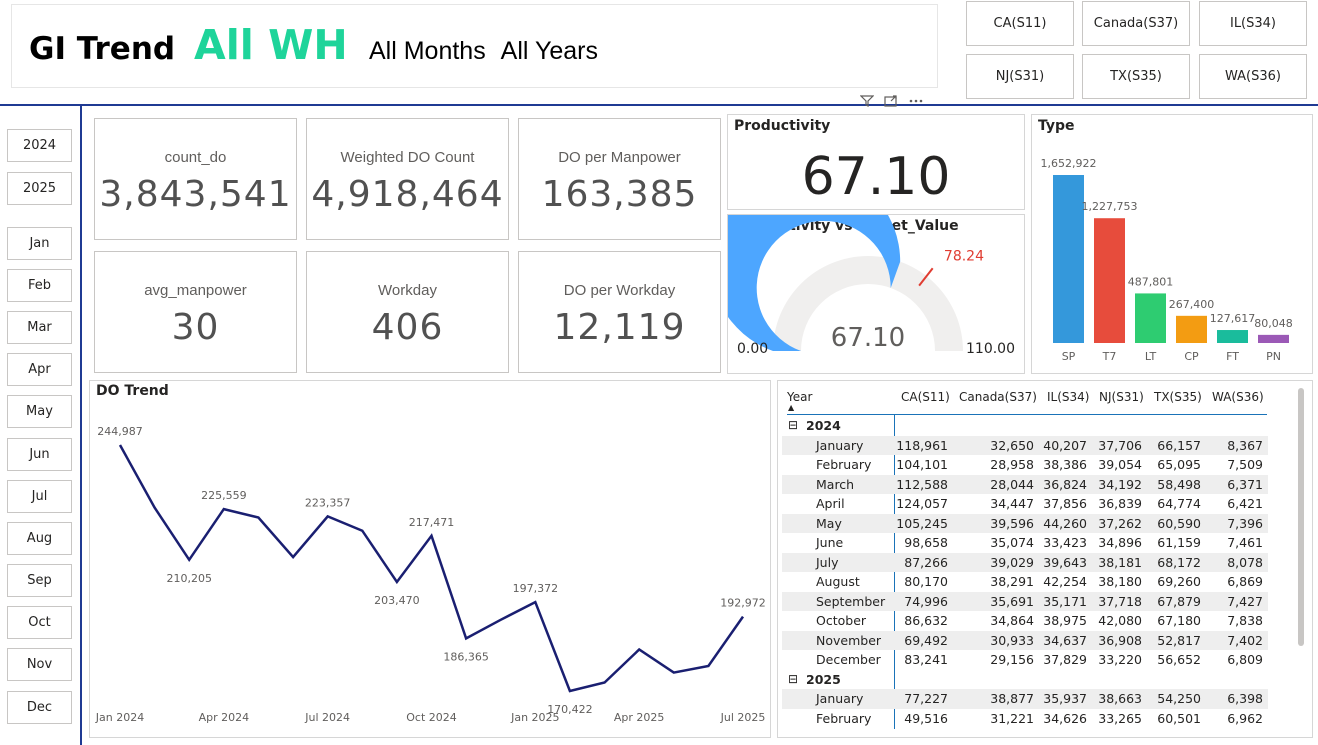  I want to click on do-trend-data-label: 186,365, so click(466, 656).